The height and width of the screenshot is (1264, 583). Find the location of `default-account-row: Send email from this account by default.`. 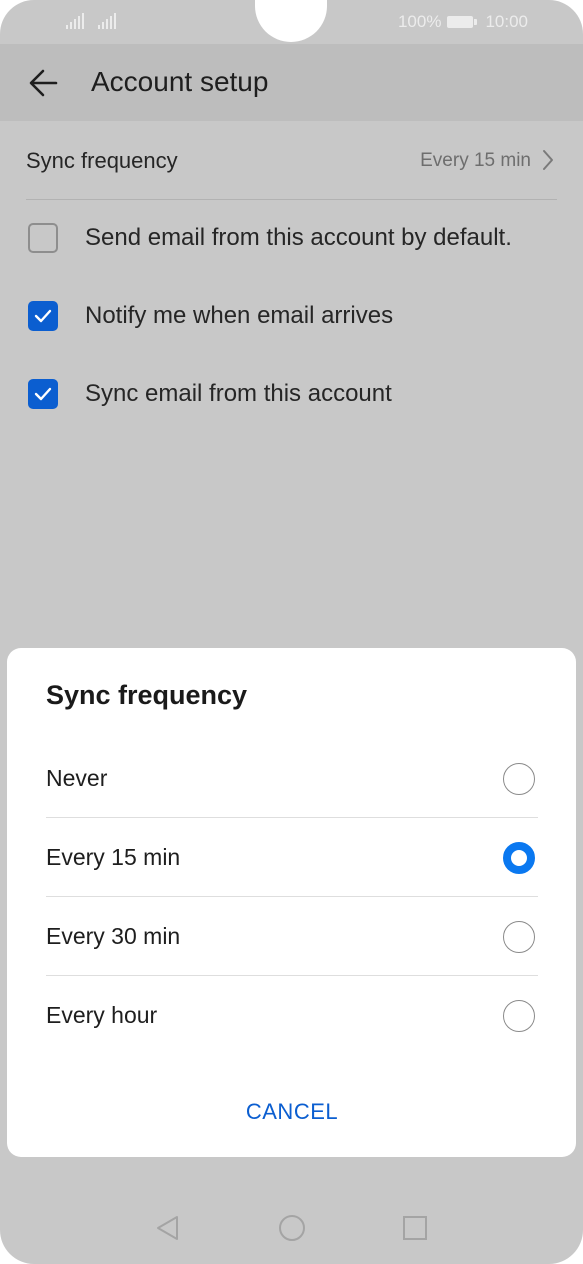

default-account-row: Send email from this account by default. is located at coordinates (293, 241).